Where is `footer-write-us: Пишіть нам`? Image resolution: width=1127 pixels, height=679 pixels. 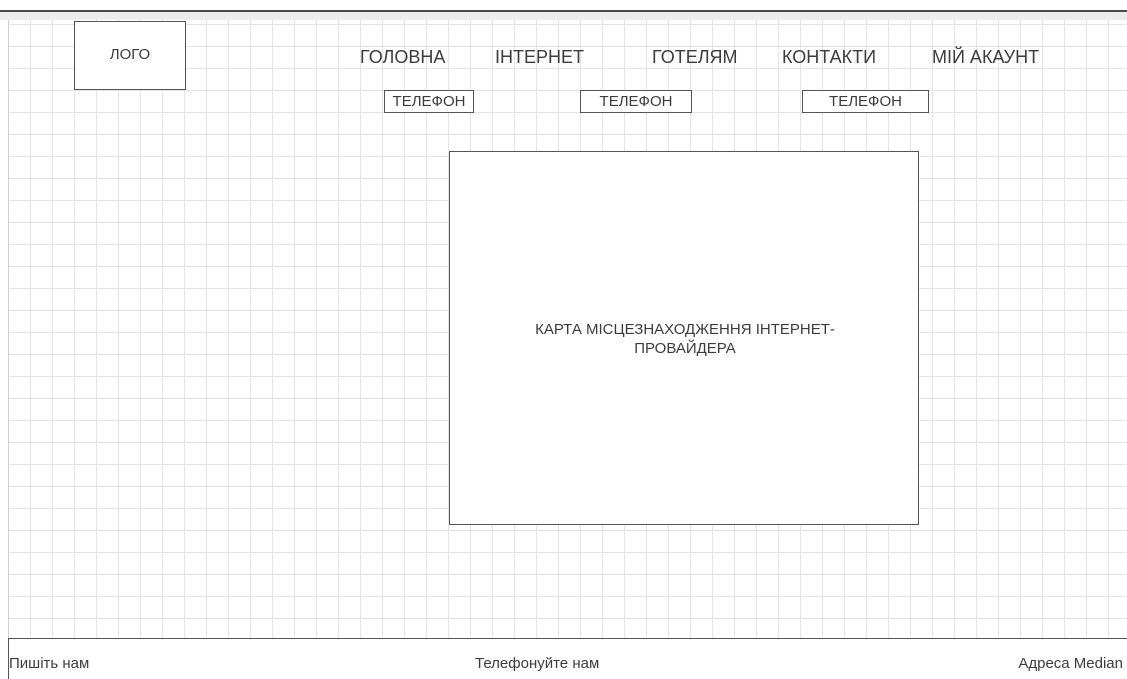 footer-write-us: Пишіть нам is located at coordinates (49, 663).